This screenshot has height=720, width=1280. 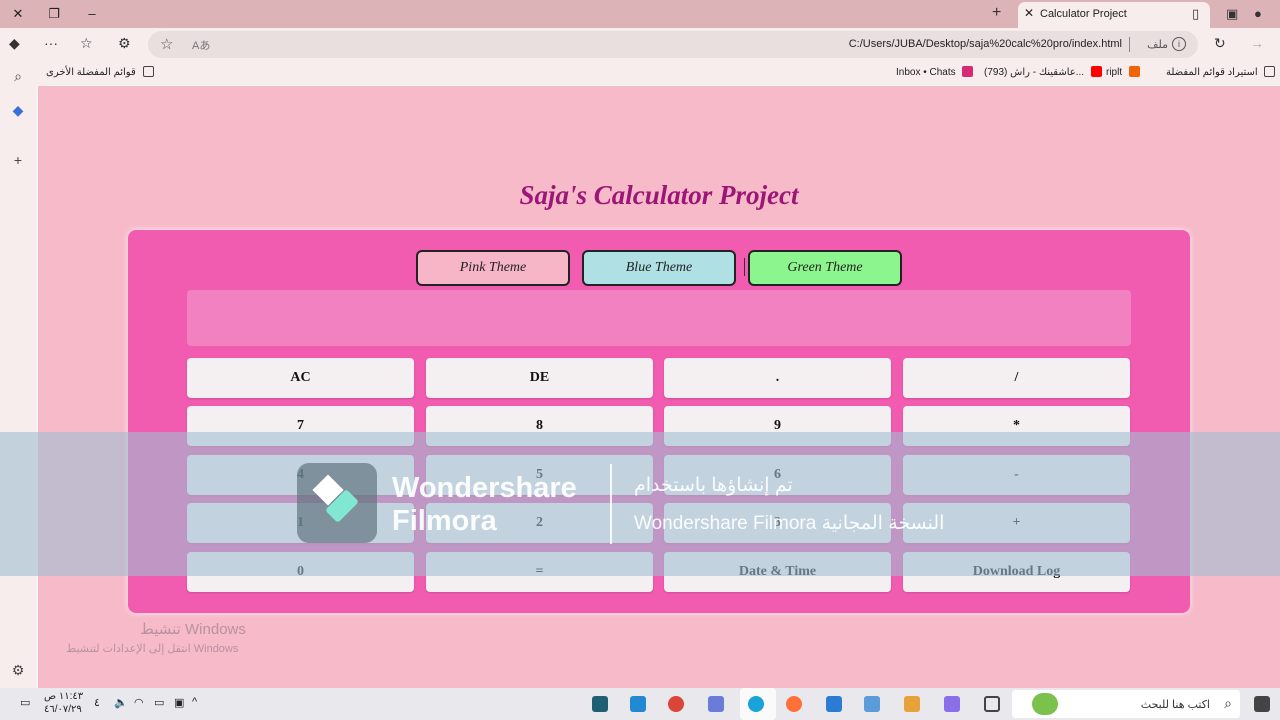 I want to click on tab-title: Calculator Project, so click(x=1083, y=14).